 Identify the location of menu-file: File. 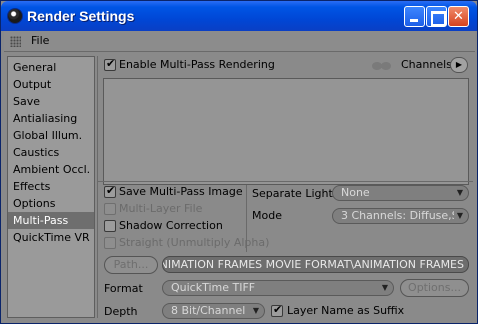
(40, 40).